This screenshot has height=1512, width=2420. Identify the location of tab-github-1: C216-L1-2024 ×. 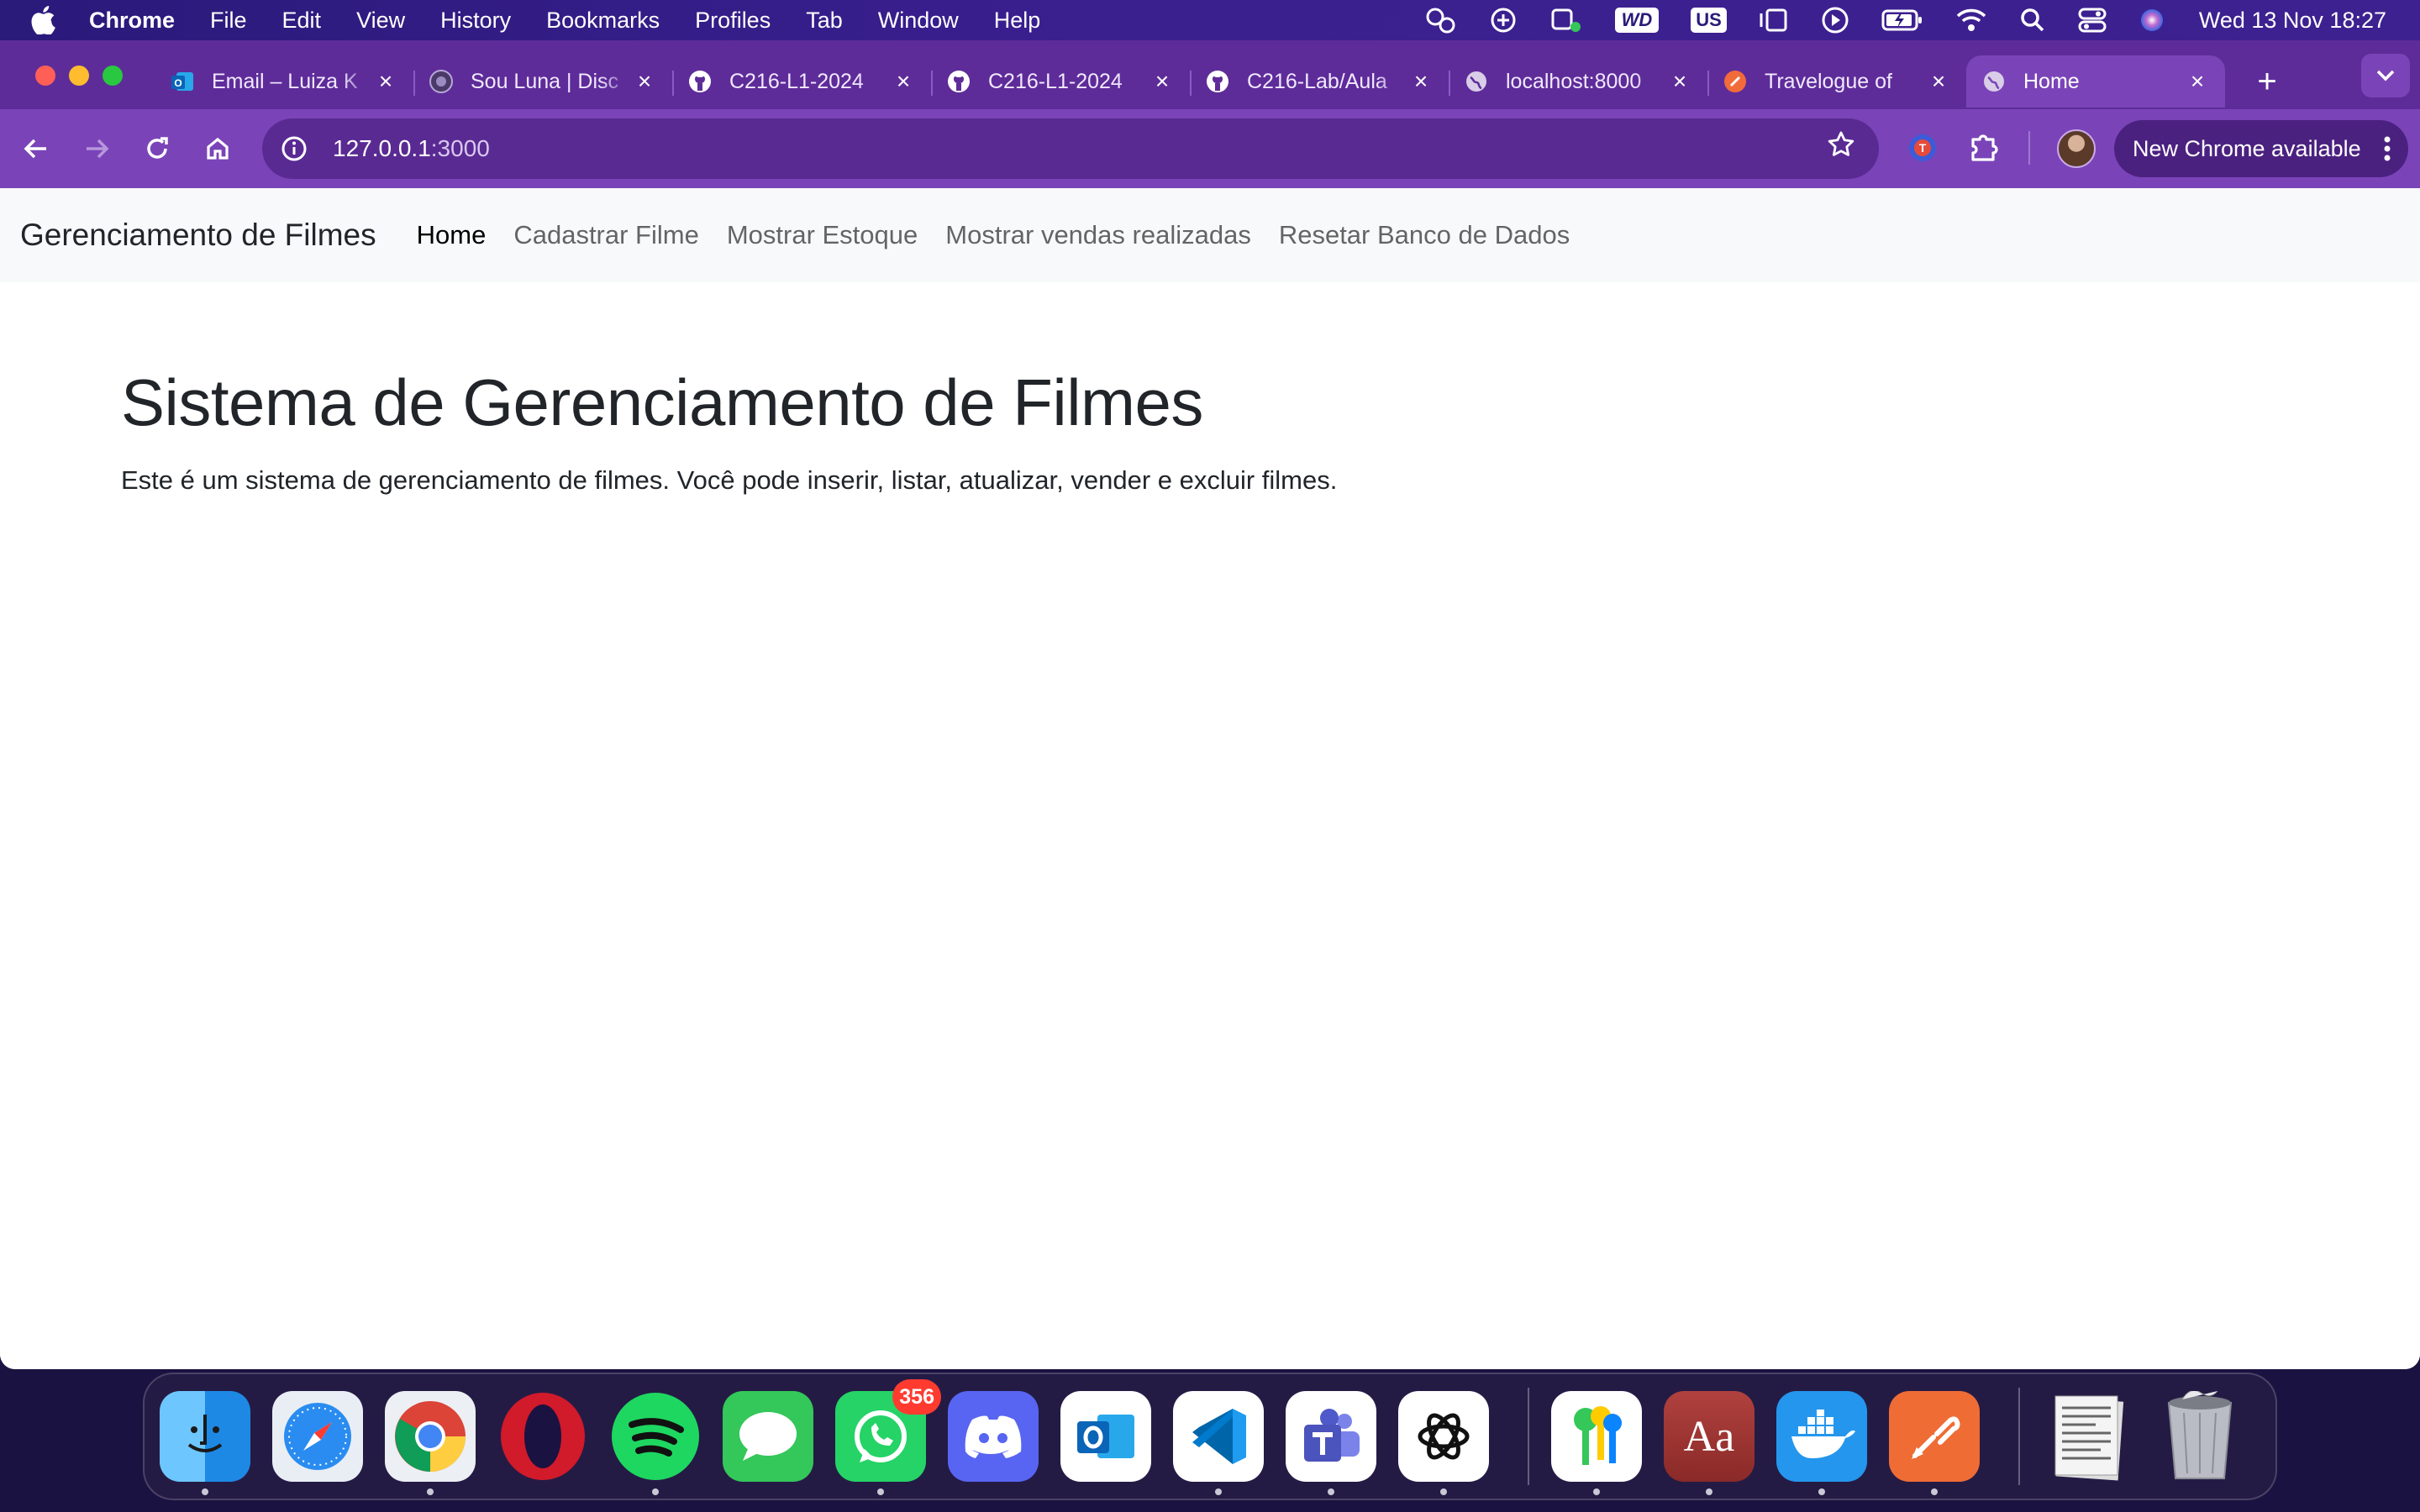
(801, 81).